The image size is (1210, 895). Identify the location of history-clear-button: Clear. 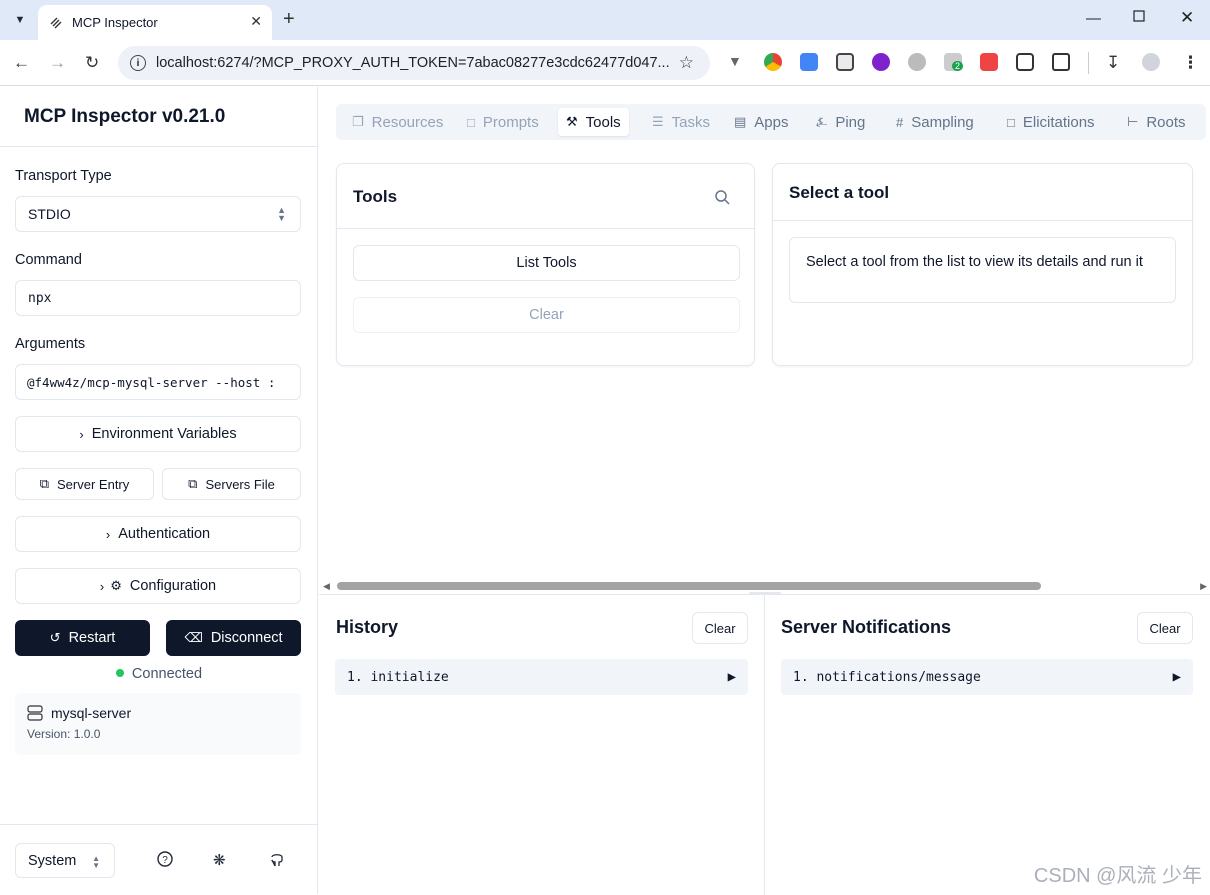
(720, 628).